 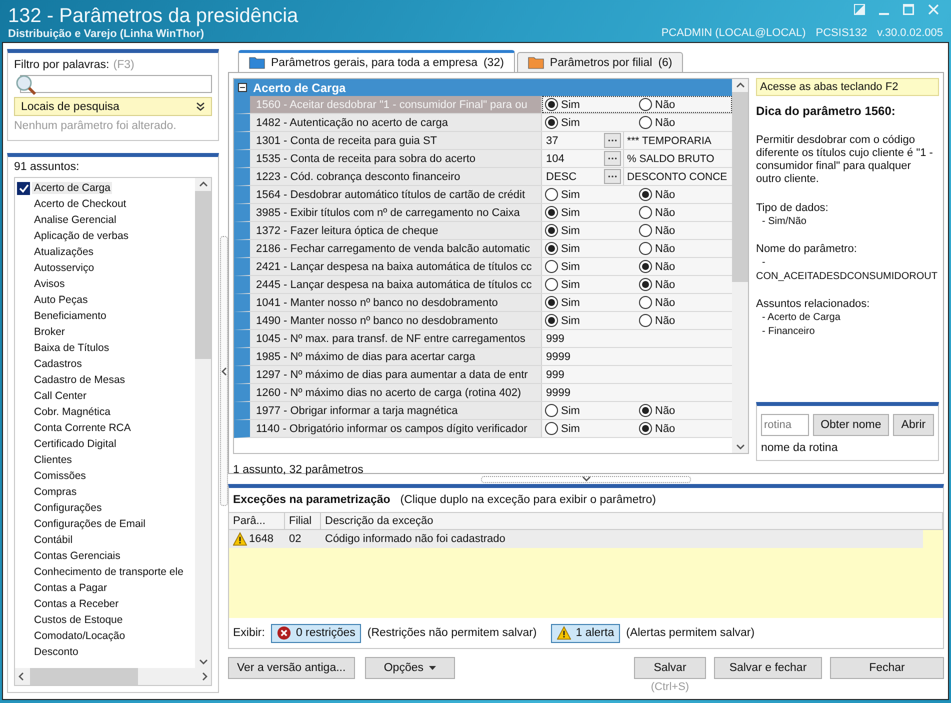 I want to click on subject-item: Desconto, so click(x=105, y=652).